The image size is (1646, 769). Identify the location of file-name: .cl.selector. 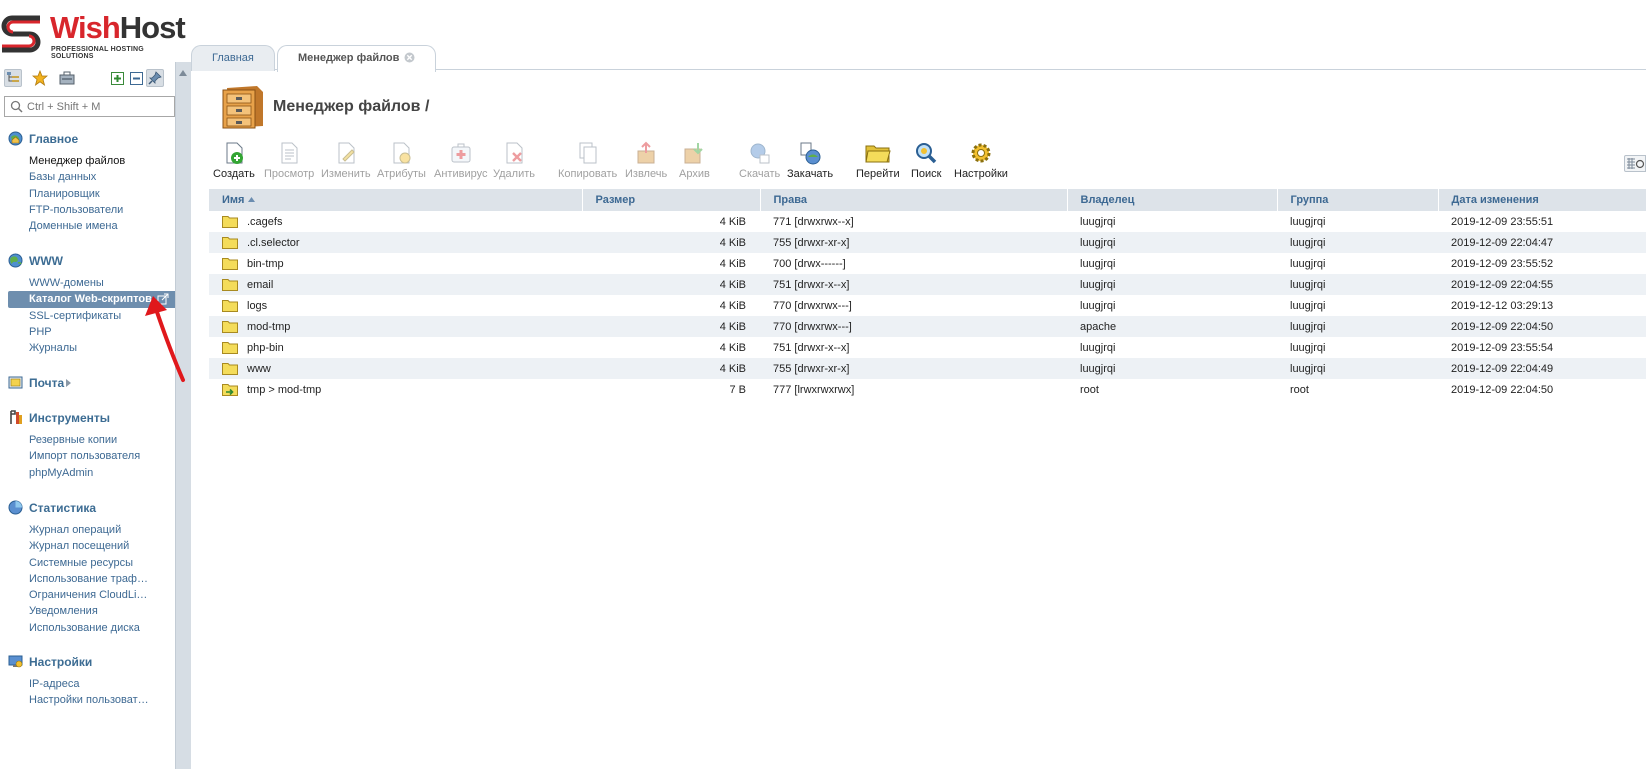
(273, 243).